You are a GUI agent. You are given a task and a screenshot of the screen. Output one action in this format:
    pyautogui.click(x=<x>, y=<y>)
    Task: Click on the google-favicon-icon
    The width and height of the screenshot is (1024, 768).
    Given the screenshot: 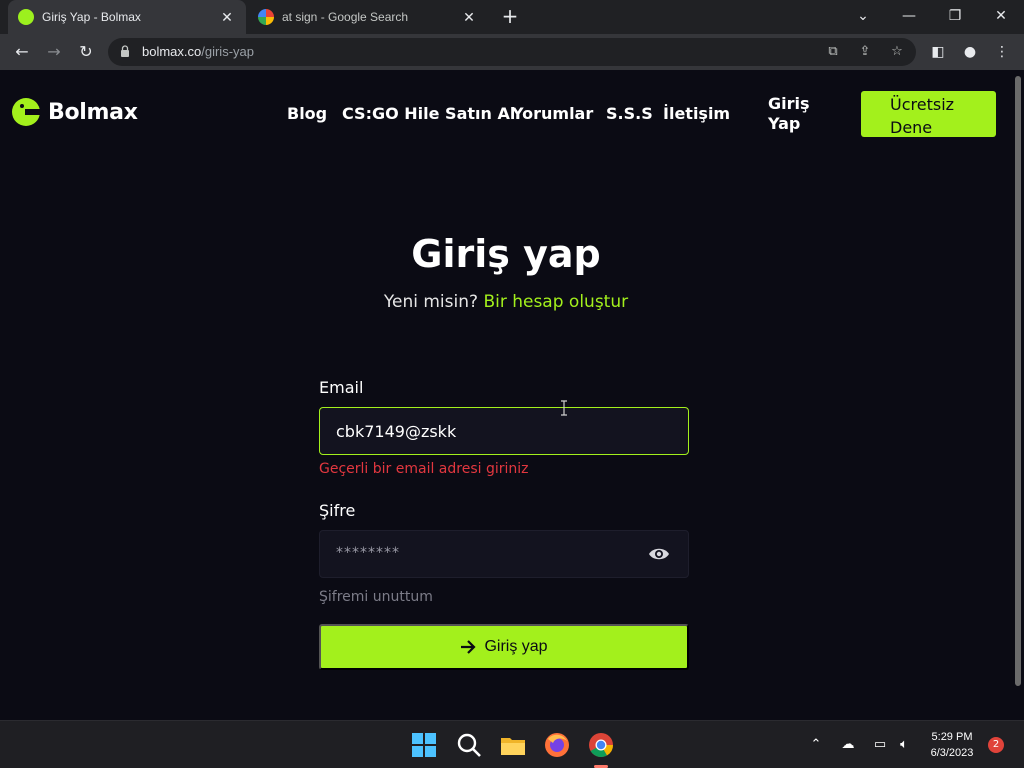 What is the action you would take?
    pyautogui.click(x=266, y=17)
    